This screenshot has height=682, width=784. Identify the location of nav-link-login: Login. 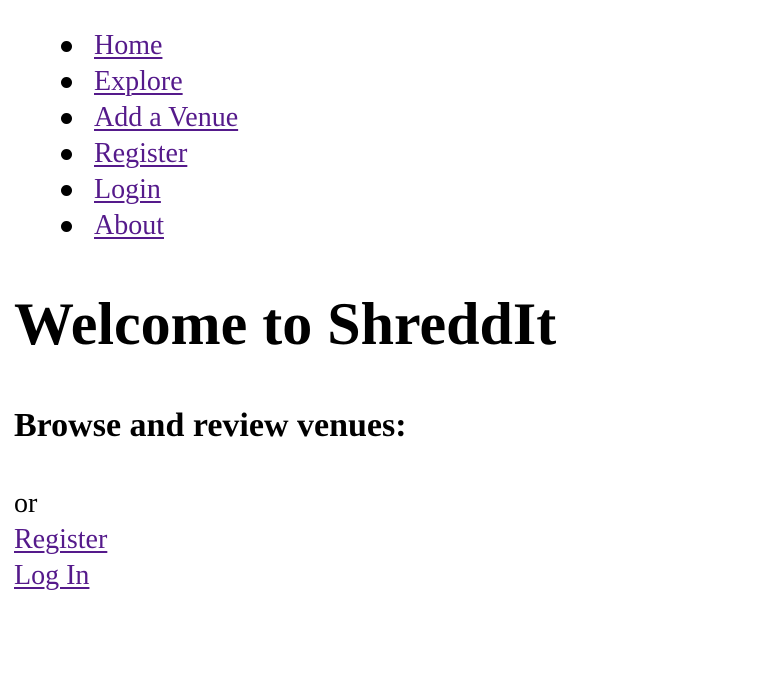
(127, 189).